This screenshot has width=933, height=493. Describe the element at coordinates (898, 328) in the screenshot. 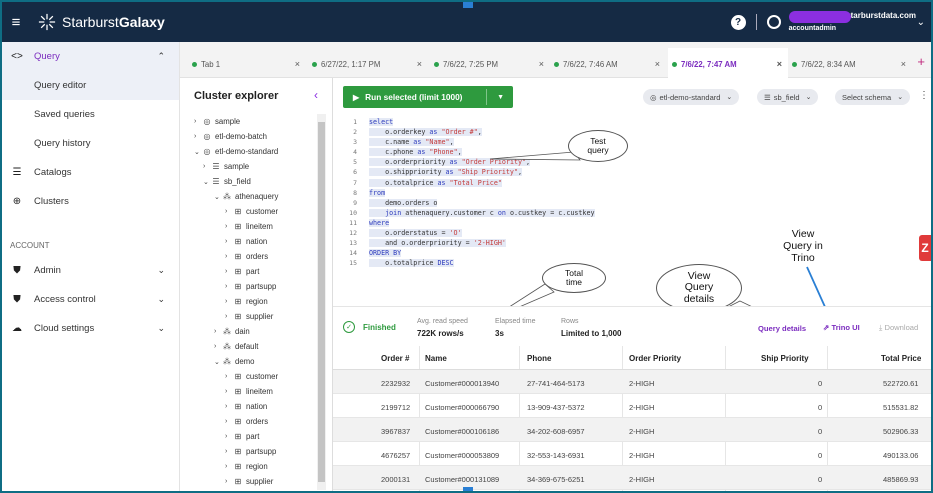

I see `download-button: ⤓ Download` at that location.